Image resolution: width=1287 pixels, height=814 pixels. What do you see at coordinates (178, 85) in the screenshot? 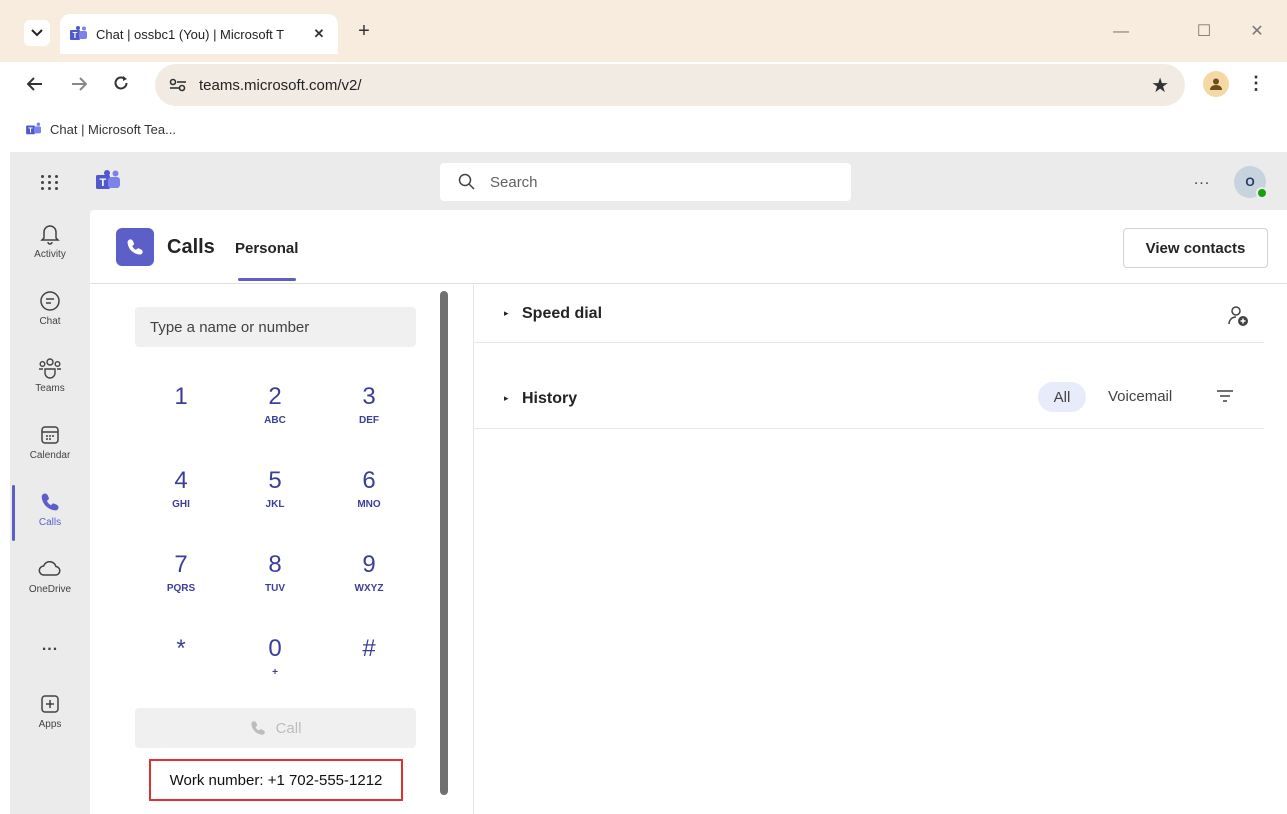
I see `site-settings-icon` at bounding box center [178, 85].